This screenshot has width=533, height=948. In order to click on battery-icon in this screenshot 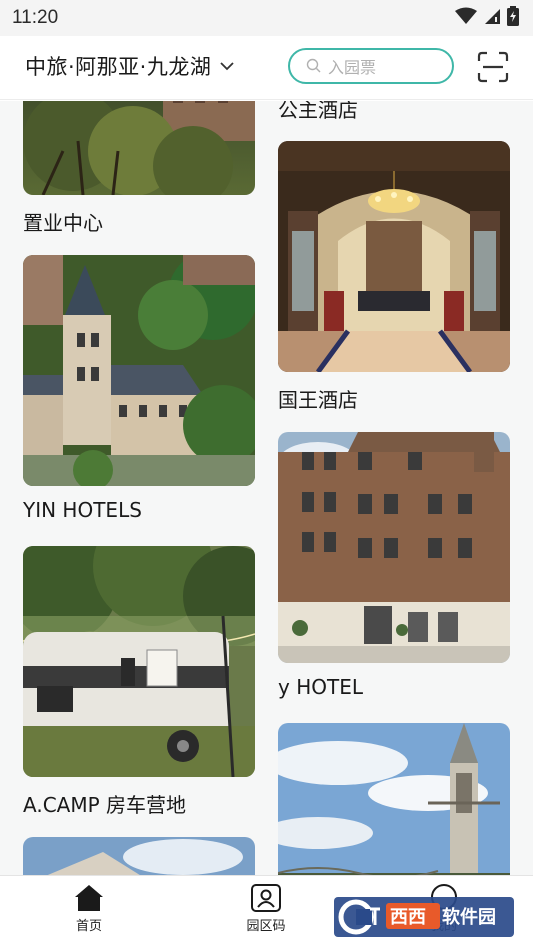, I will do `click(513, 16)`.